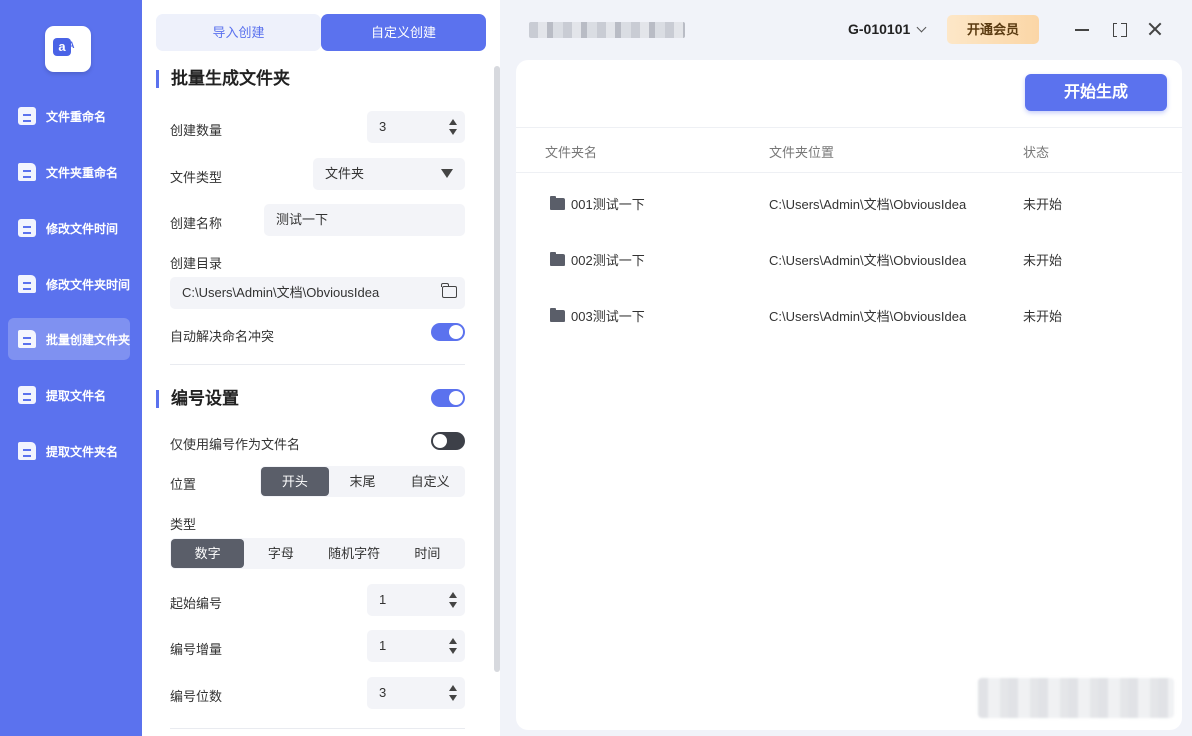 The height and width of the screenshot is (736, 1192). What do you see at coordinates (76, 116) in the screenshot?
I see `sidebar-item-label: 文件重命名` at bounding box center [76, 116].